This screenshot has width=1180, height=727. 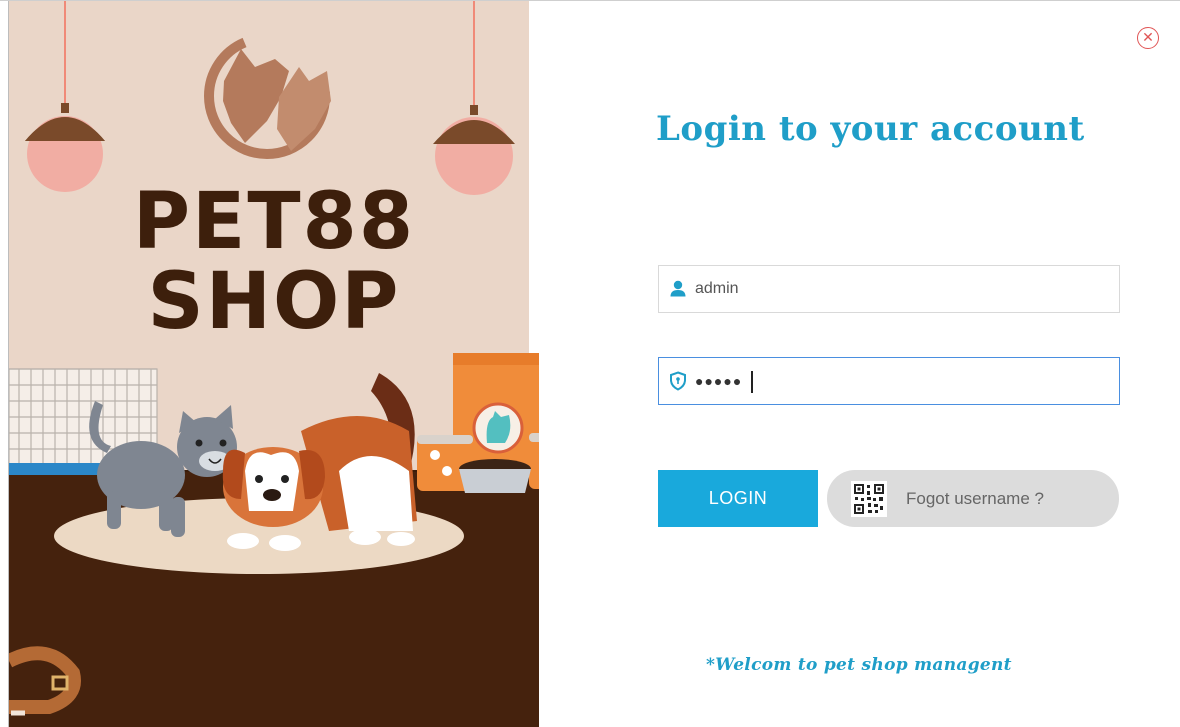 I want to click on user-icon, so click(x=678, y=288).